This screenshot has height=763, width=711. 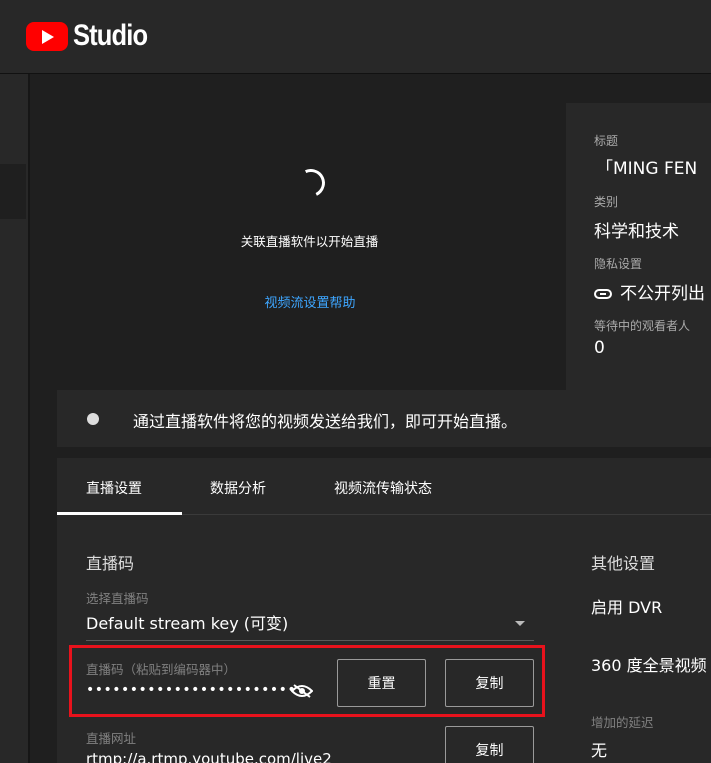 I want to click on youtube-studio-logo: Studio, so click(x=93, y=35).